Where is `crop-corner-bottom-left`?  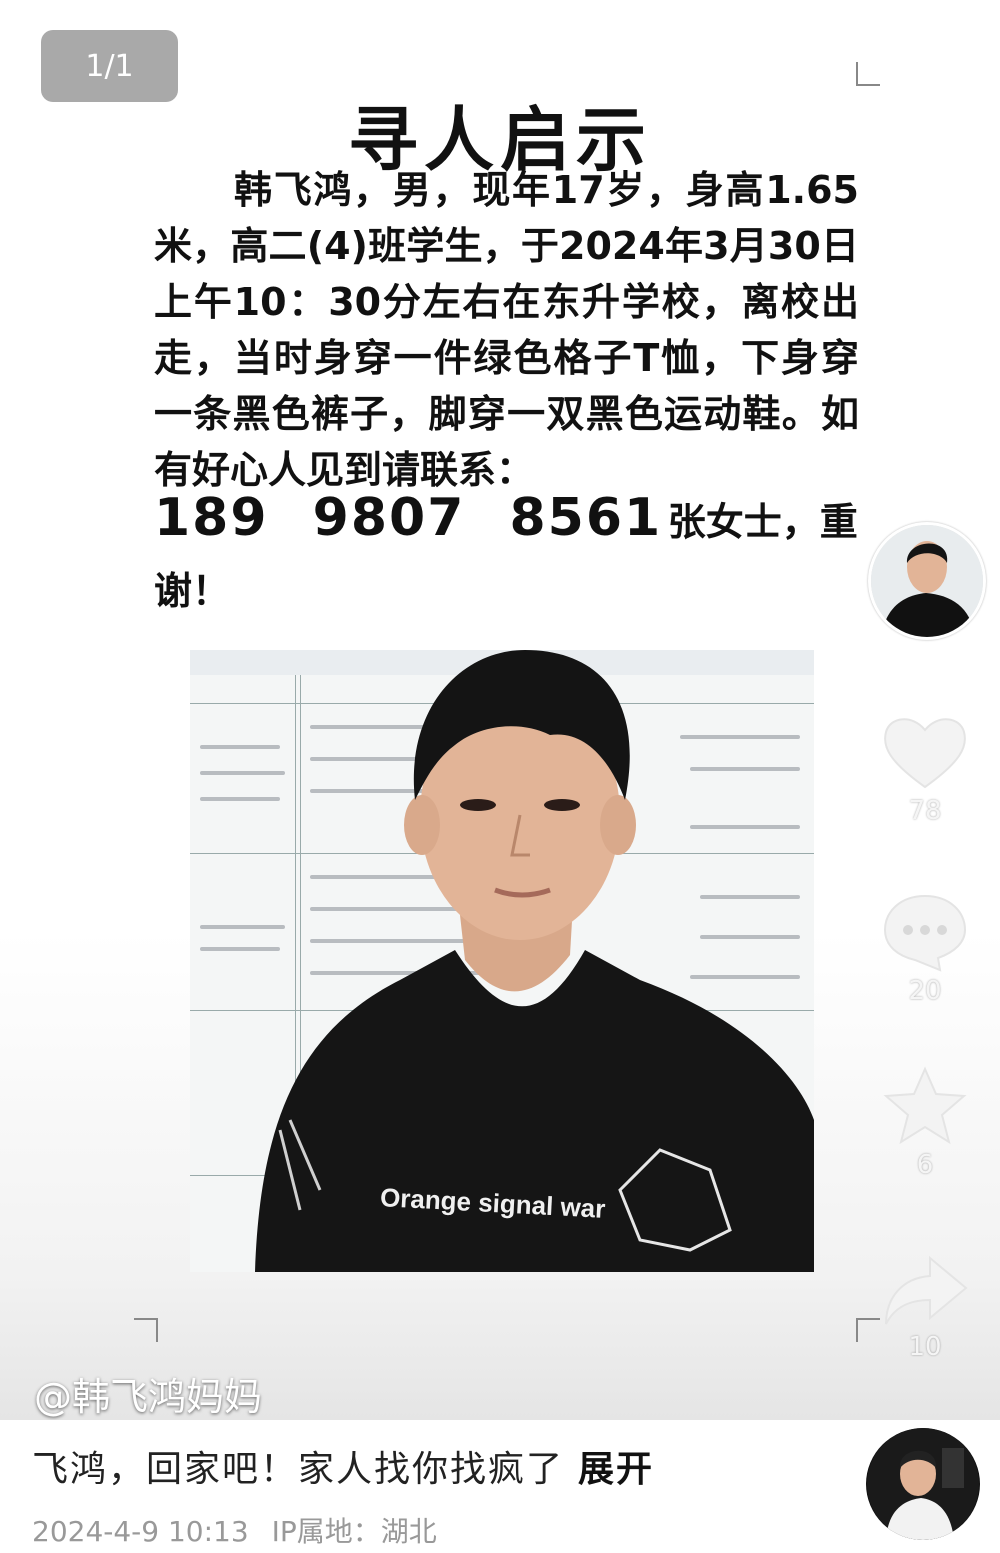
crop-corner-bottom-left is located at coordinates (146, 1330).